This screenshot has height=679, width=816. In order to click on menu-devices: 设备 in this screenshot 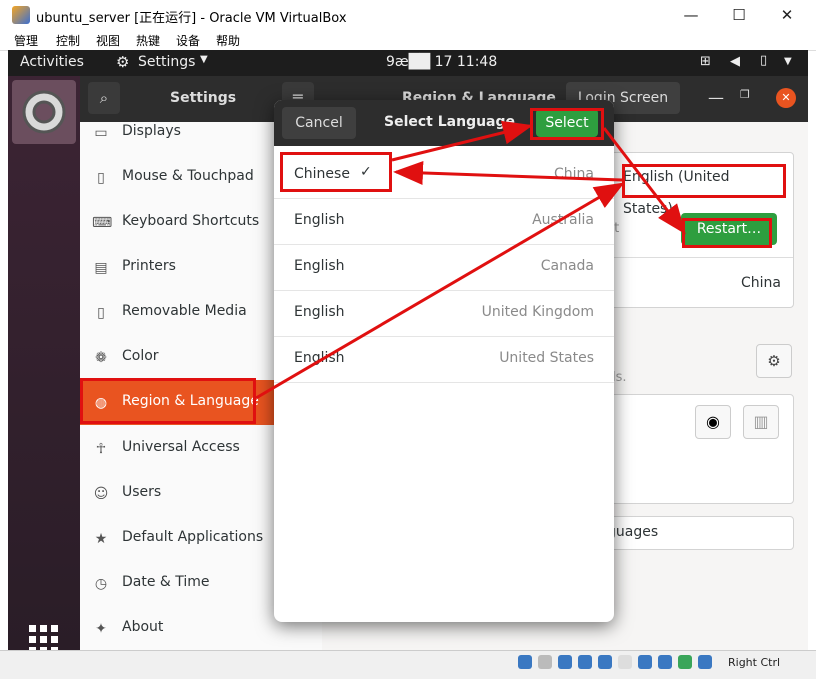, I will do `click(188, 40)`.